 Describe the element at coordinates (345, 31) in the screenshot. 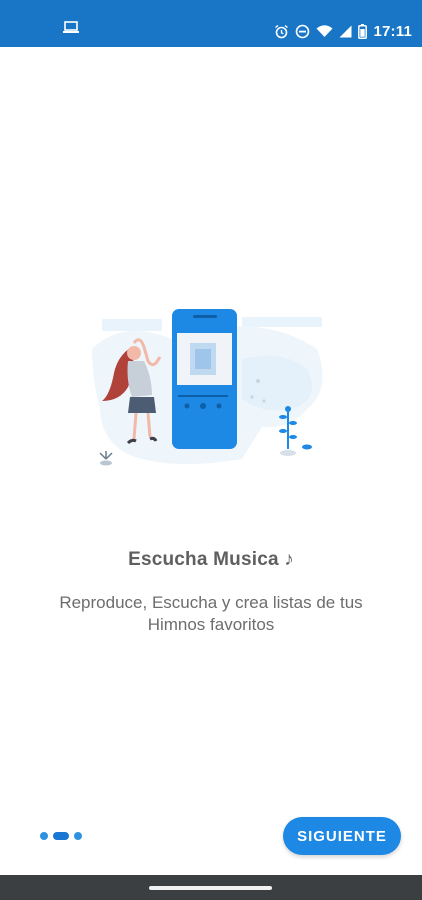

I see `signal-icon` at that location.